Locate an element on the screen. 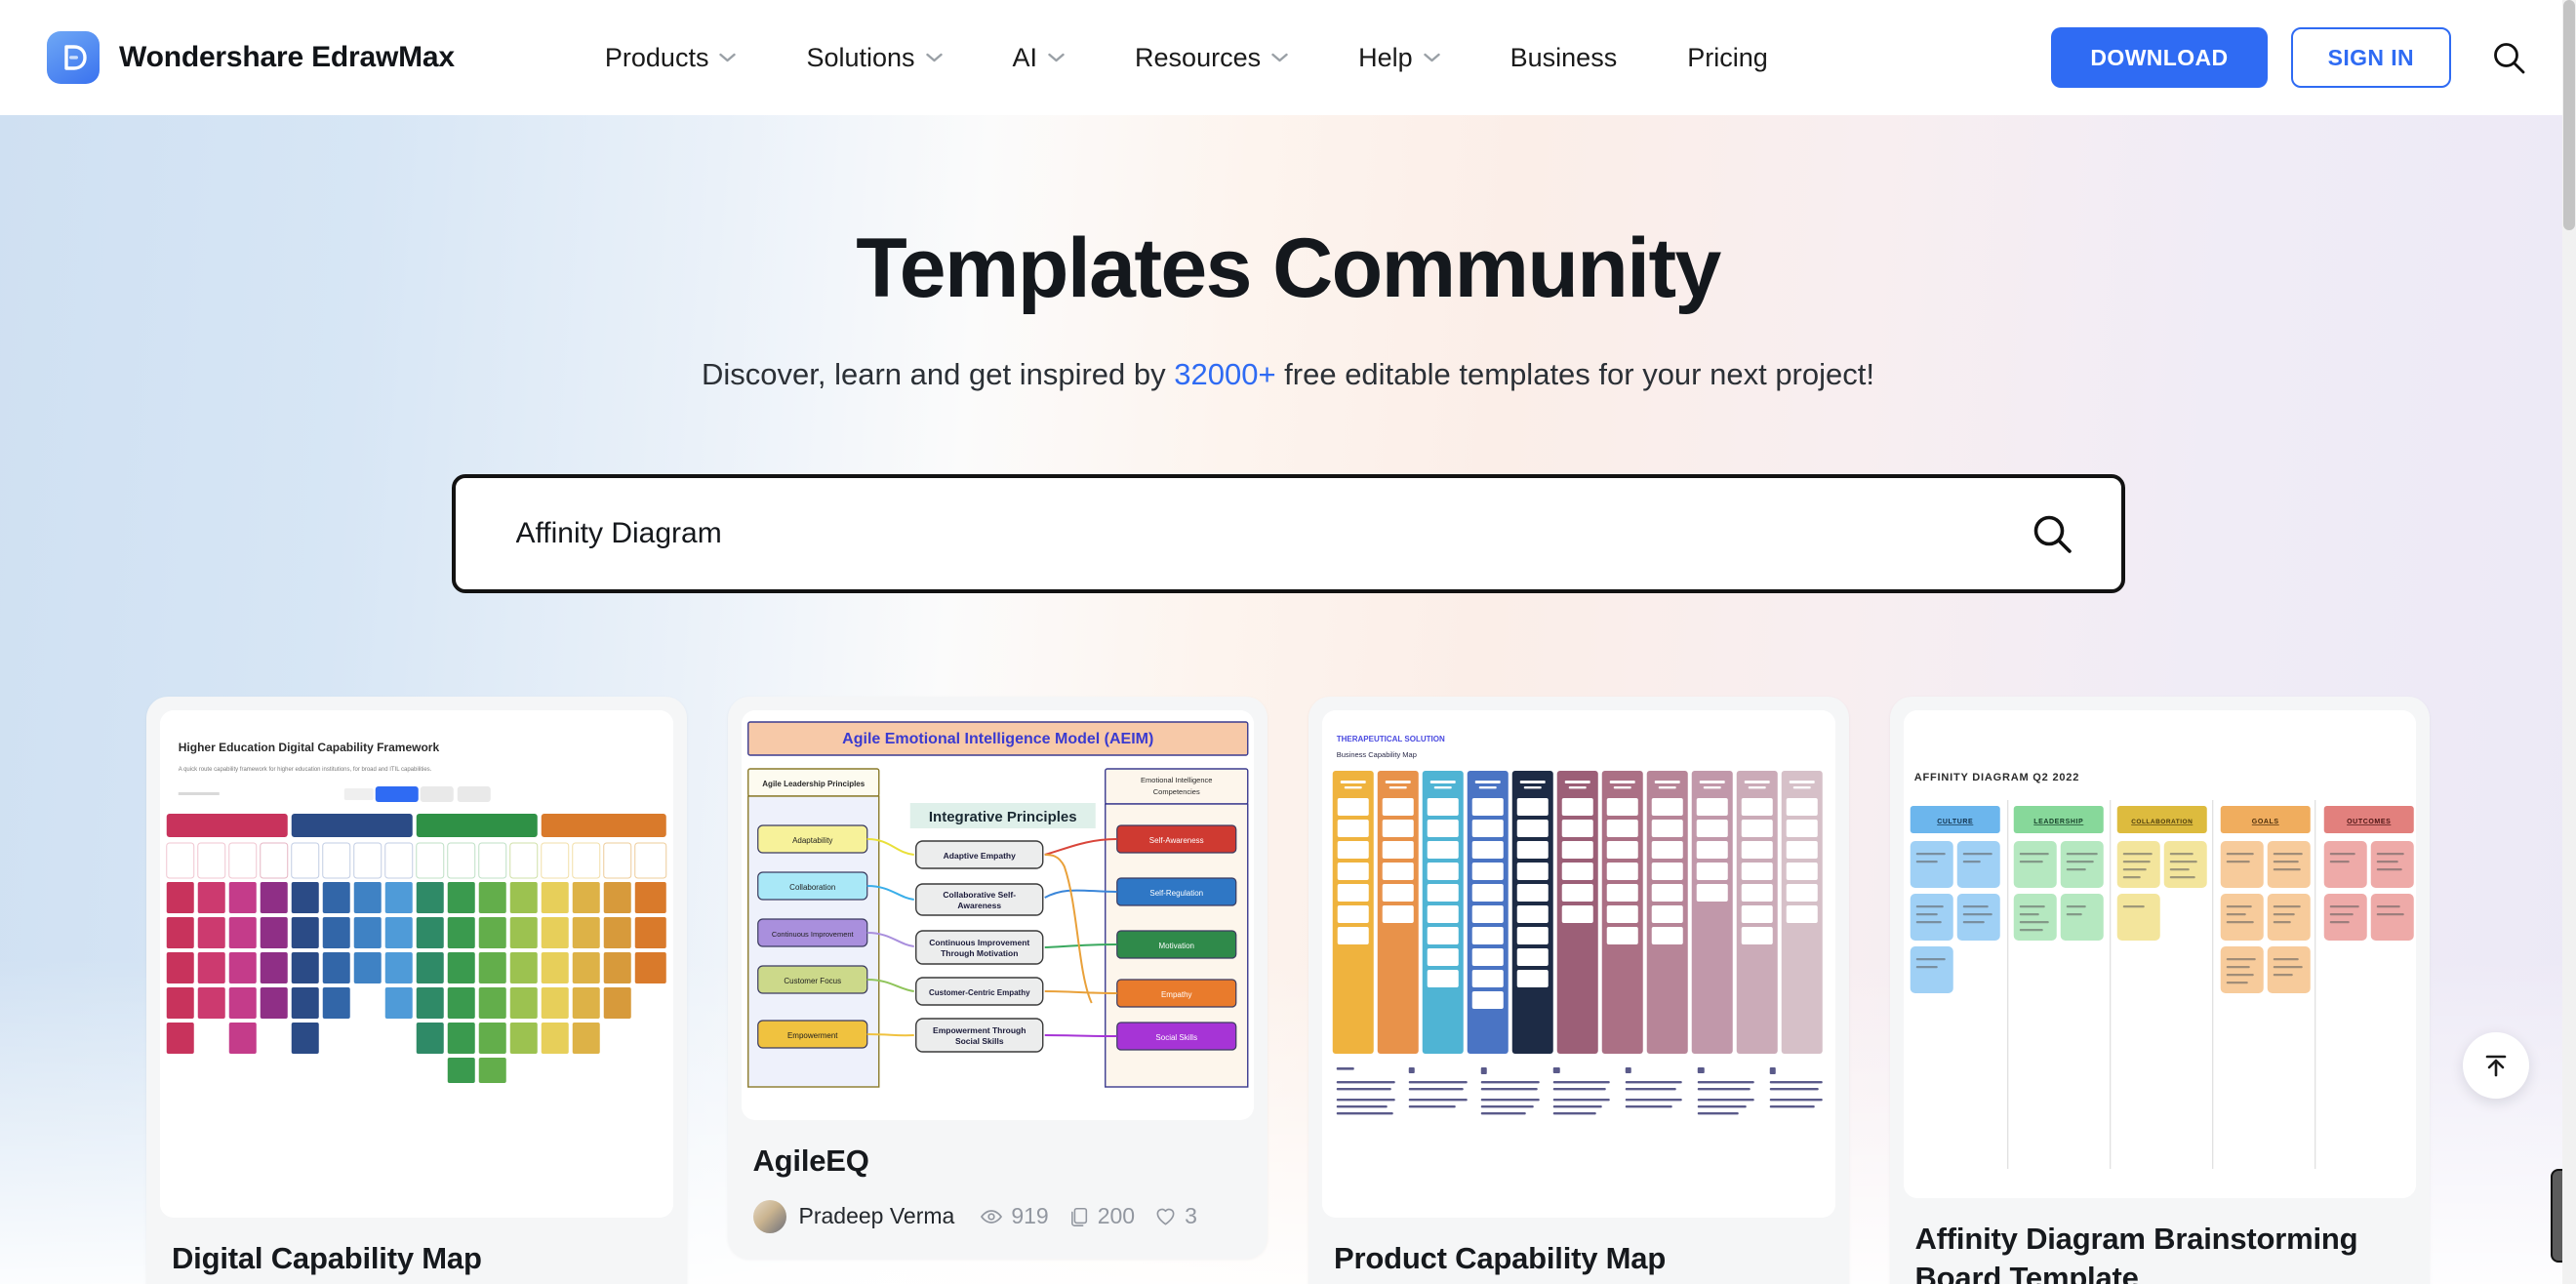 This screenshot has height=1284, width=2576. likes-count: 3 is located at coordinates (1191, 1216).